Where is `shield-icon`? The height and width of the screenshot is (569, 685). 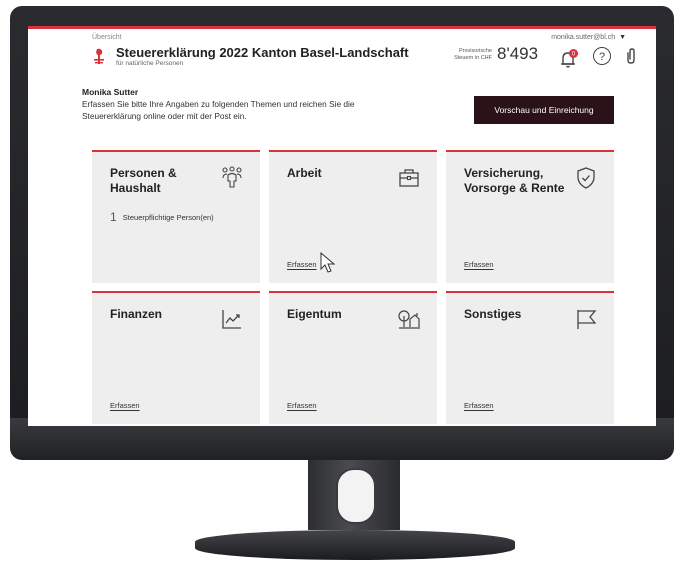
shield-icon is located at coordinates (586, 178).